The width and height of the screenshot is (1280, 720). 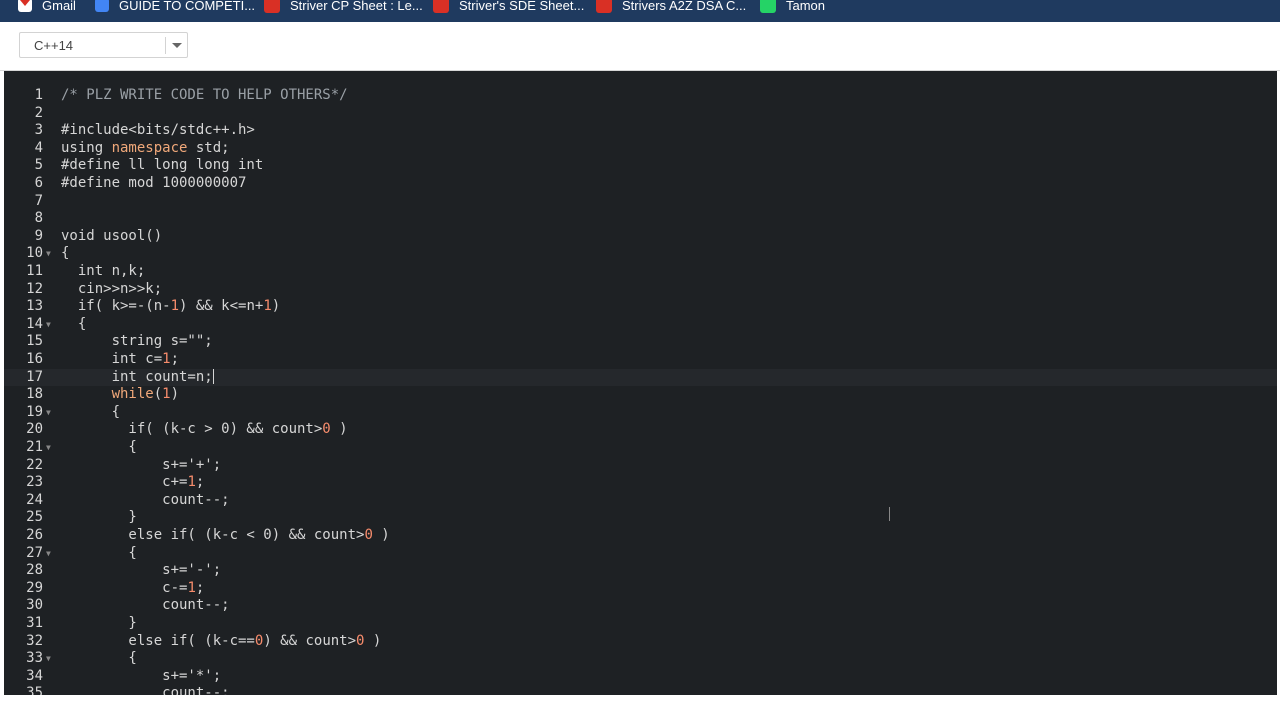 I want to click on line-number: 19, so click(x=34, y=411).